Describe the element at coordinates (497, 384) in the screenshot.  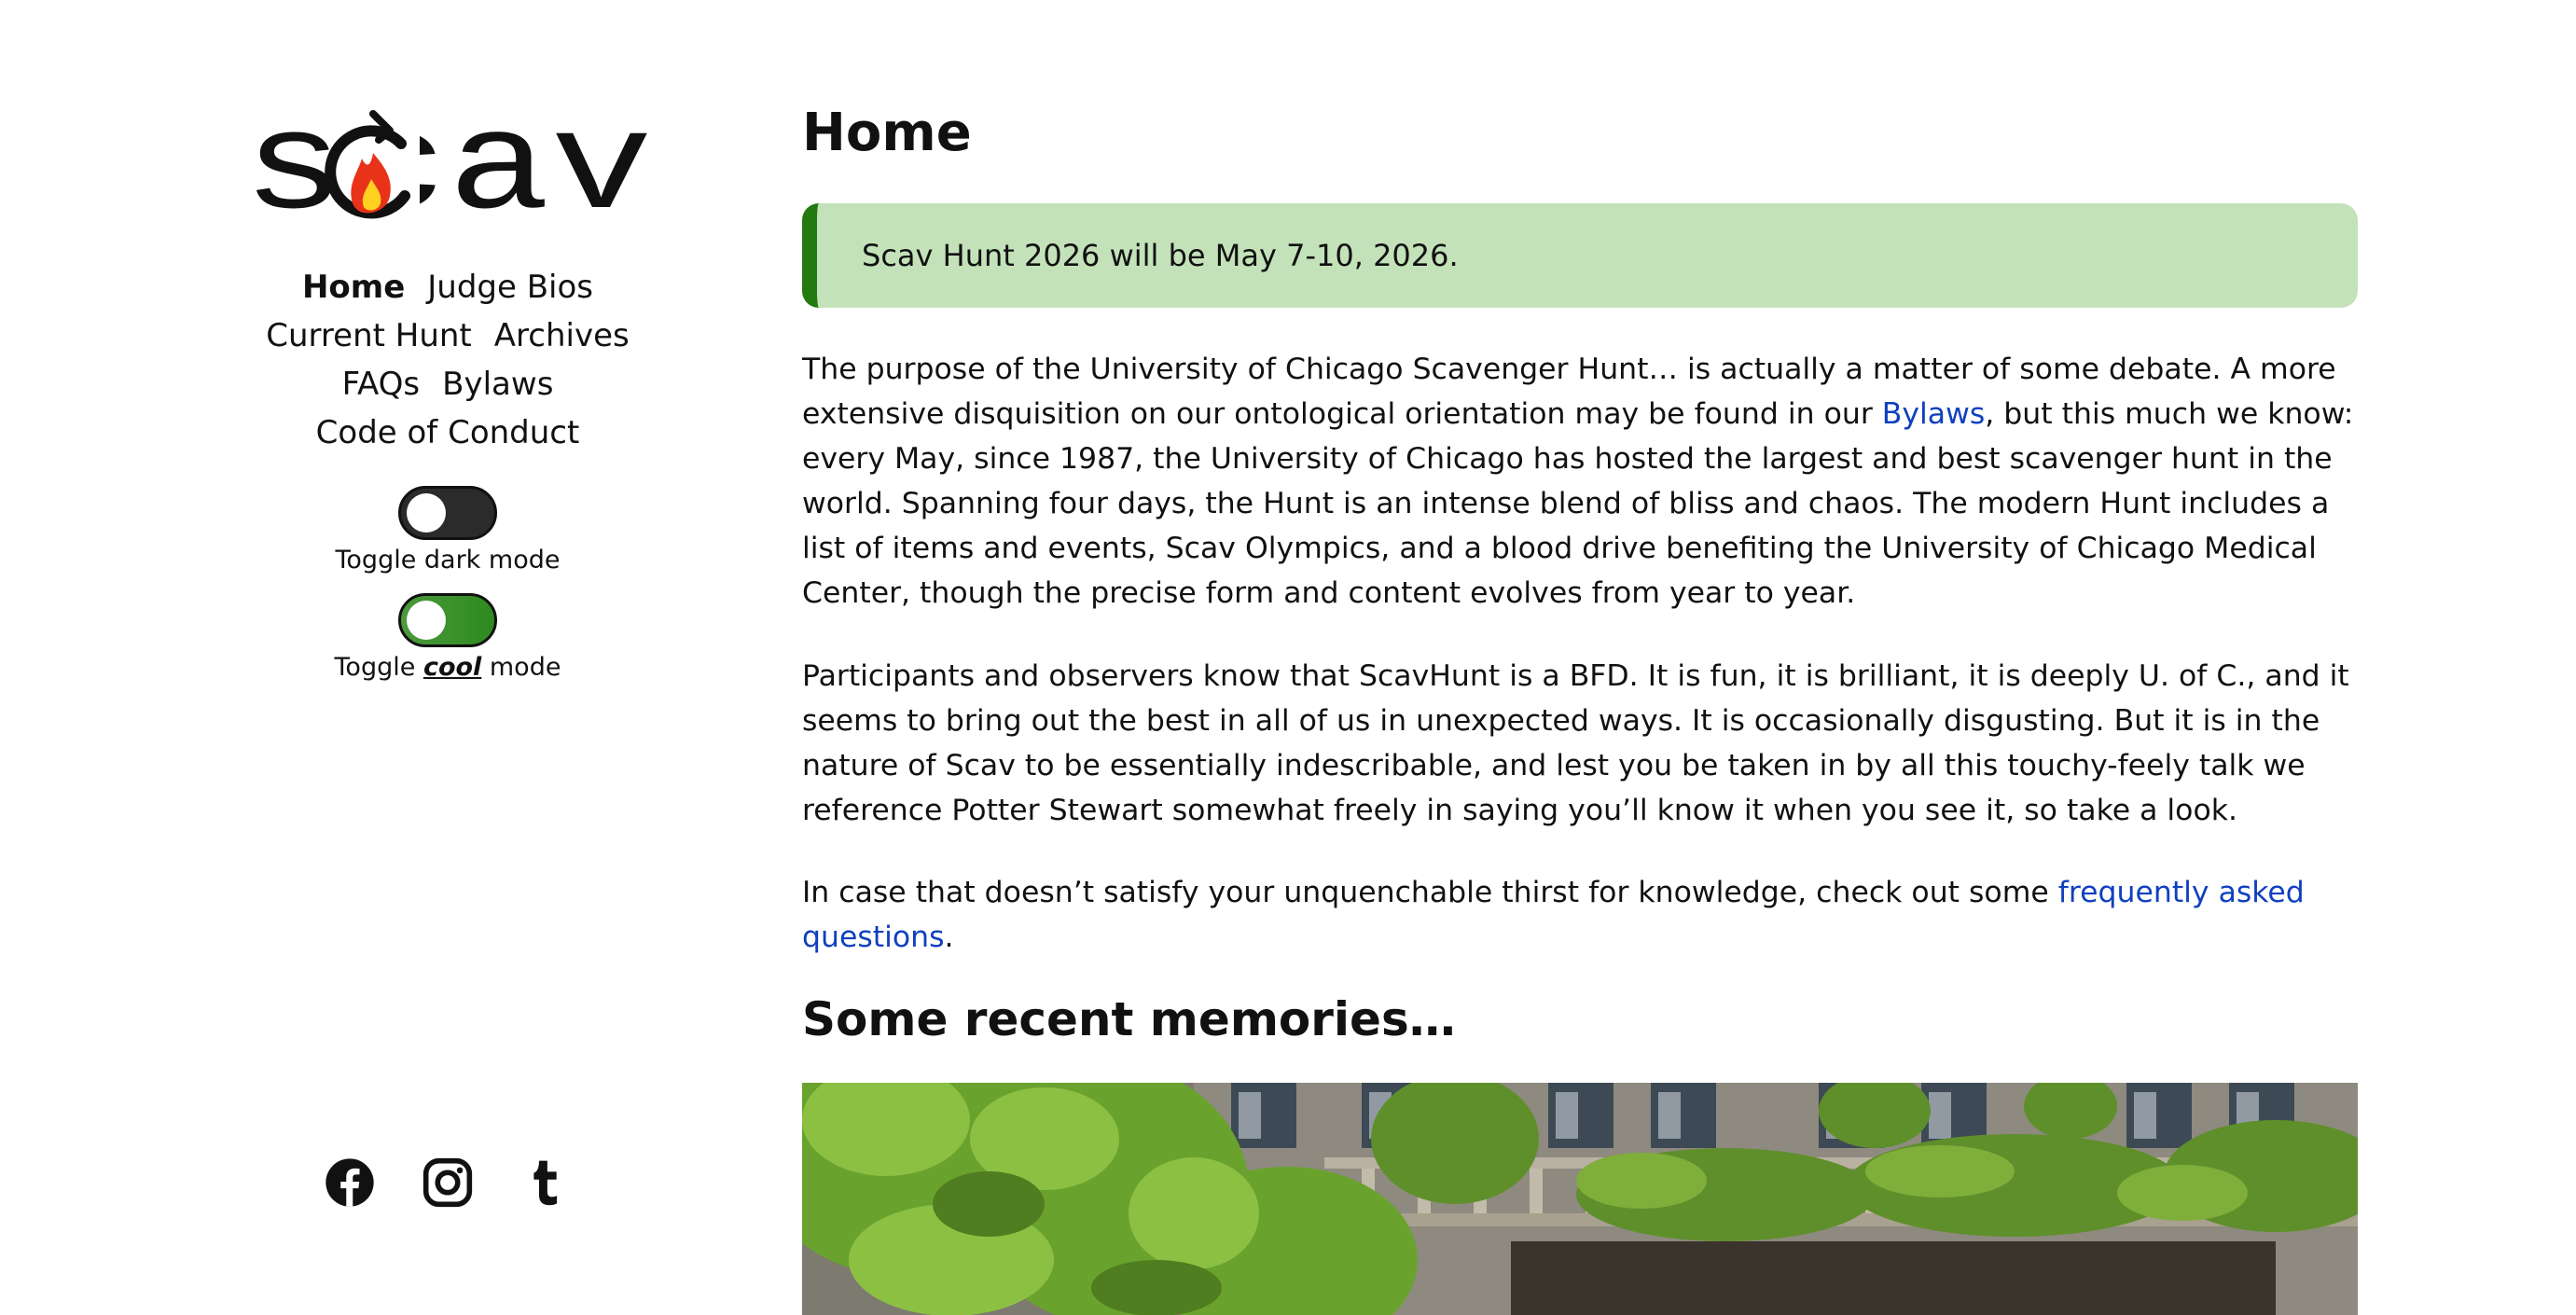
I see `nav-bylaws: Bylaws` at that location.